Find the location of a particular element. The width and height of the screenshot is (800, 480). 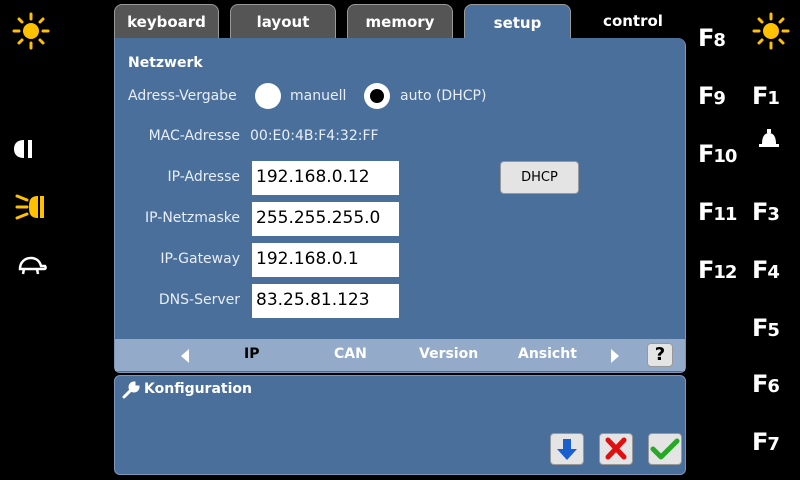

radio-manual is located at coordinates (268, 96).